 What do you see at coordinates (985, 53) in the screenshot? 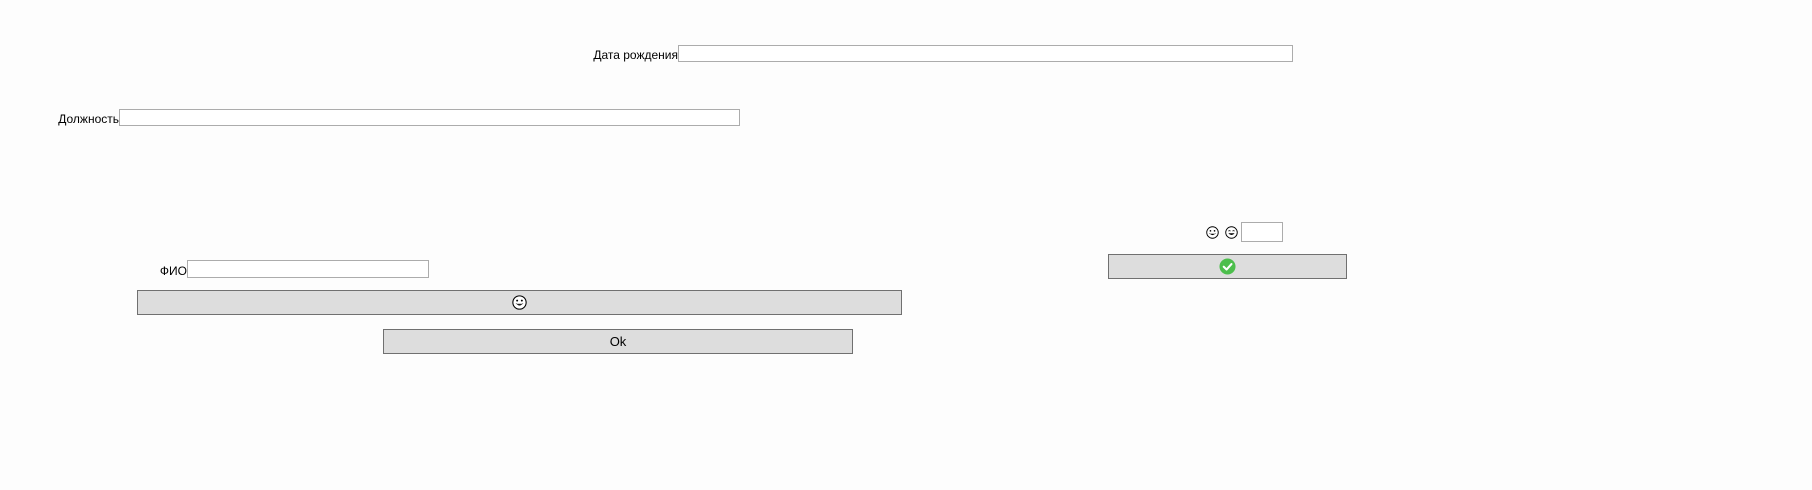
I see `birth-date-field` at bounding box center [985, 53].